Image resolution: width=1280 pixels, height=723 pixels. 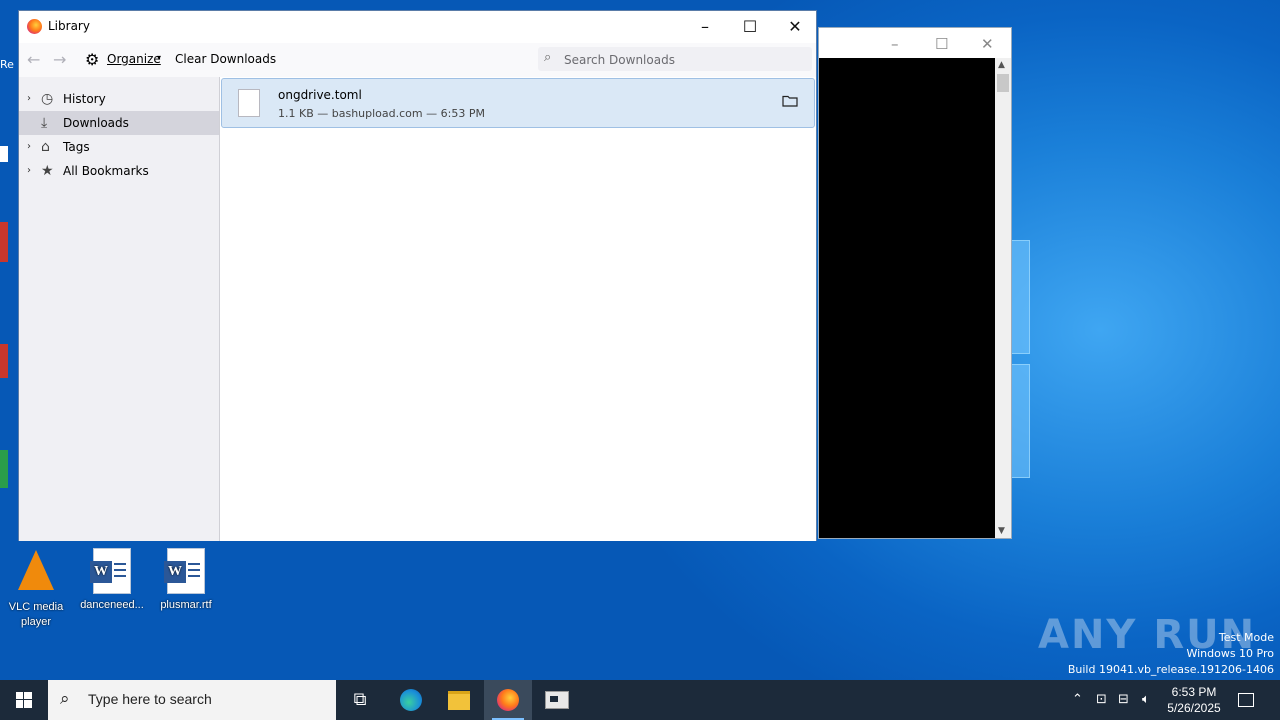 What do you see at coordinates (907, 298) in the screenshot?
I see `console-output` at bounding box center [907, 298].